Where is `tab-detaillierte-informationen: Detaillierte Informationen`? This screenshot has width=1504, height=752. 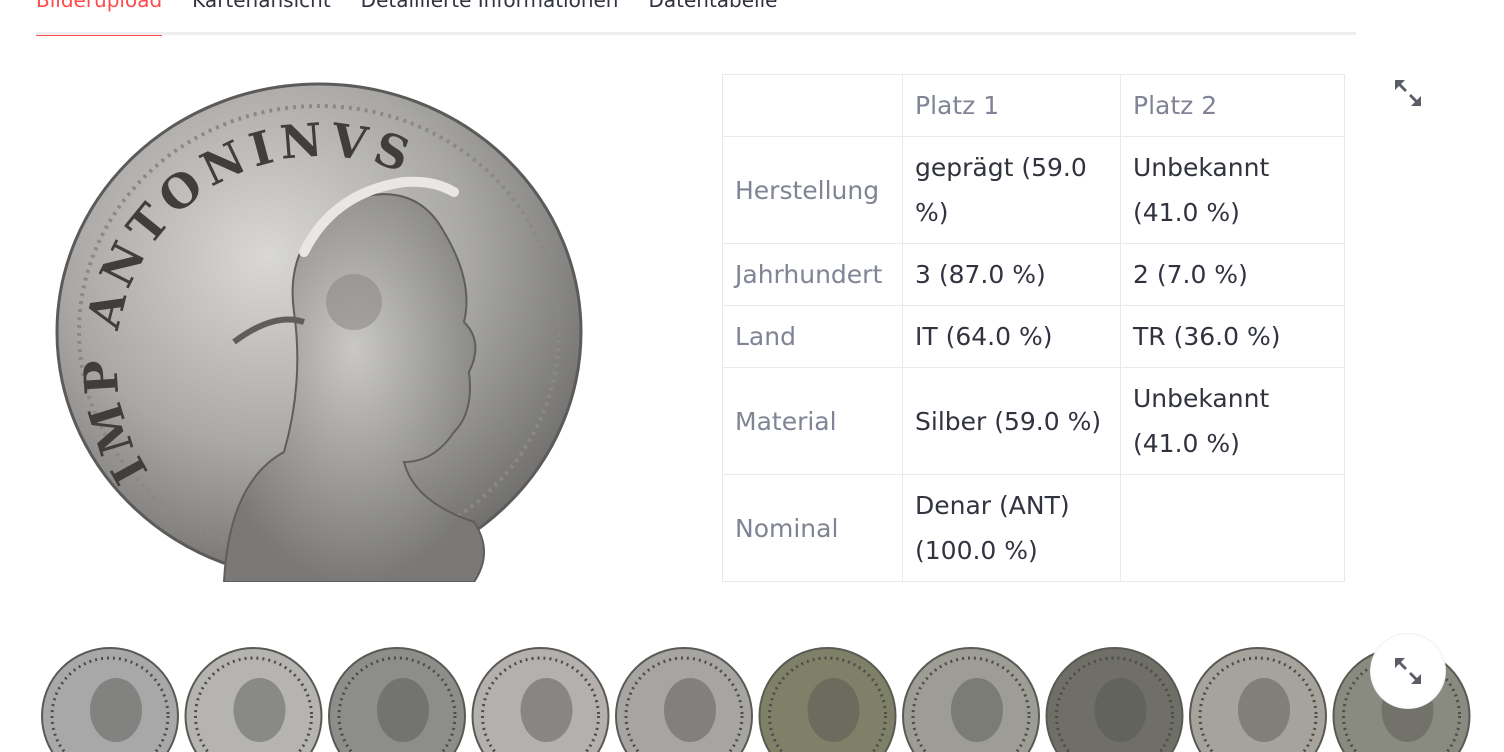 tab-detaillierte-informationen: Detaillierte Informationen is located at coordinates (490, 17).